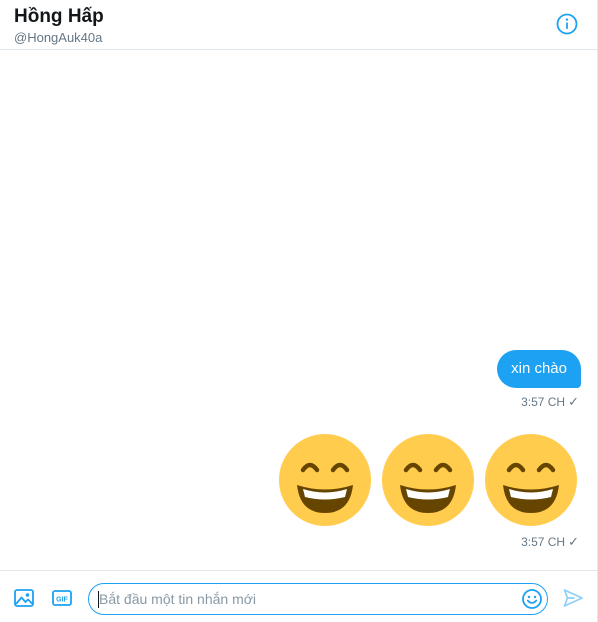  What do you see at coordinates (539, 369) in the screenshot?
I see `message-bubble: xin chào` at bounding box center [539, 369].